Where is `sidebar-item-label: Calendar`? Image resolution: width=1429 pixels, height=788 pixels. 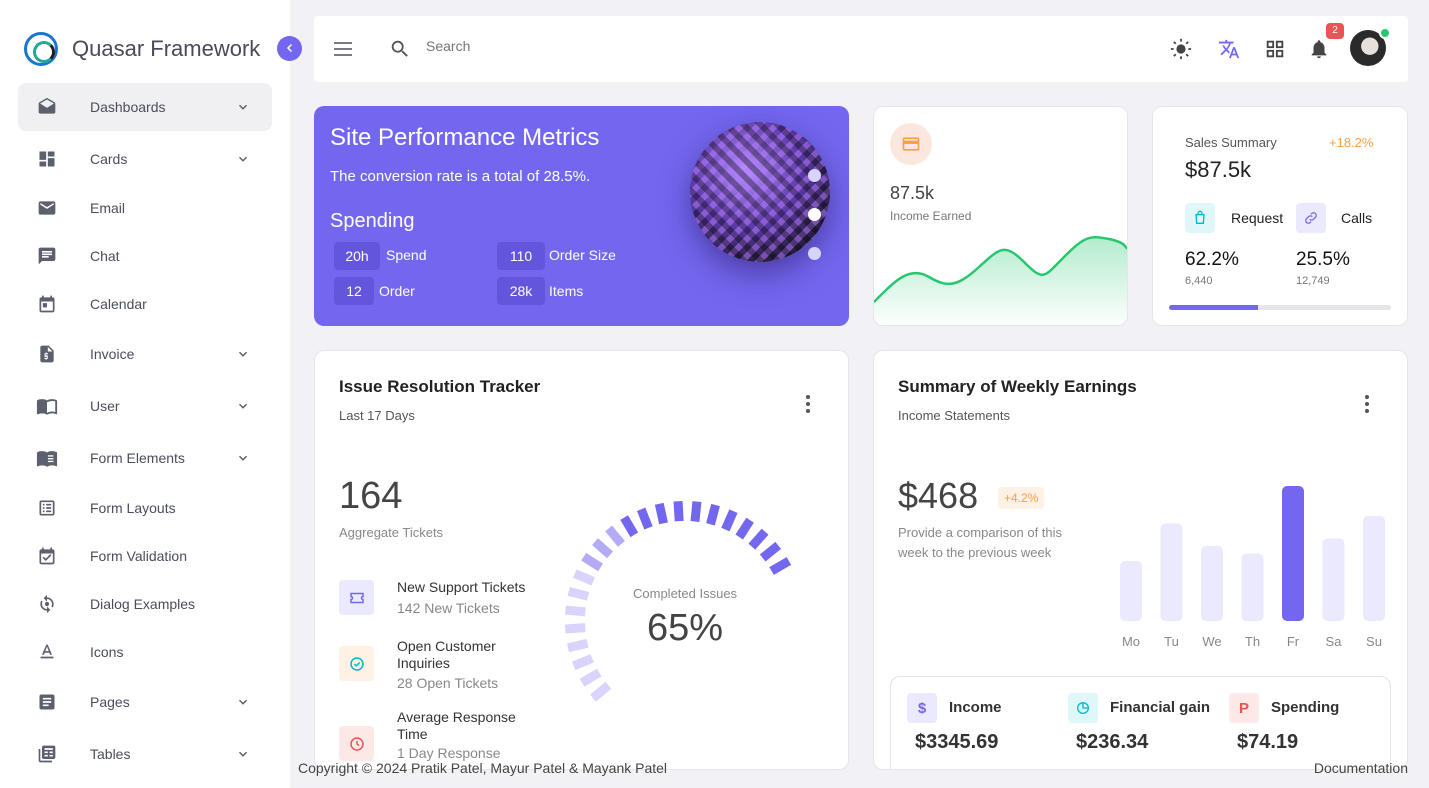 sidebar-item-label: Calendar is located at coordinates (118, 304).